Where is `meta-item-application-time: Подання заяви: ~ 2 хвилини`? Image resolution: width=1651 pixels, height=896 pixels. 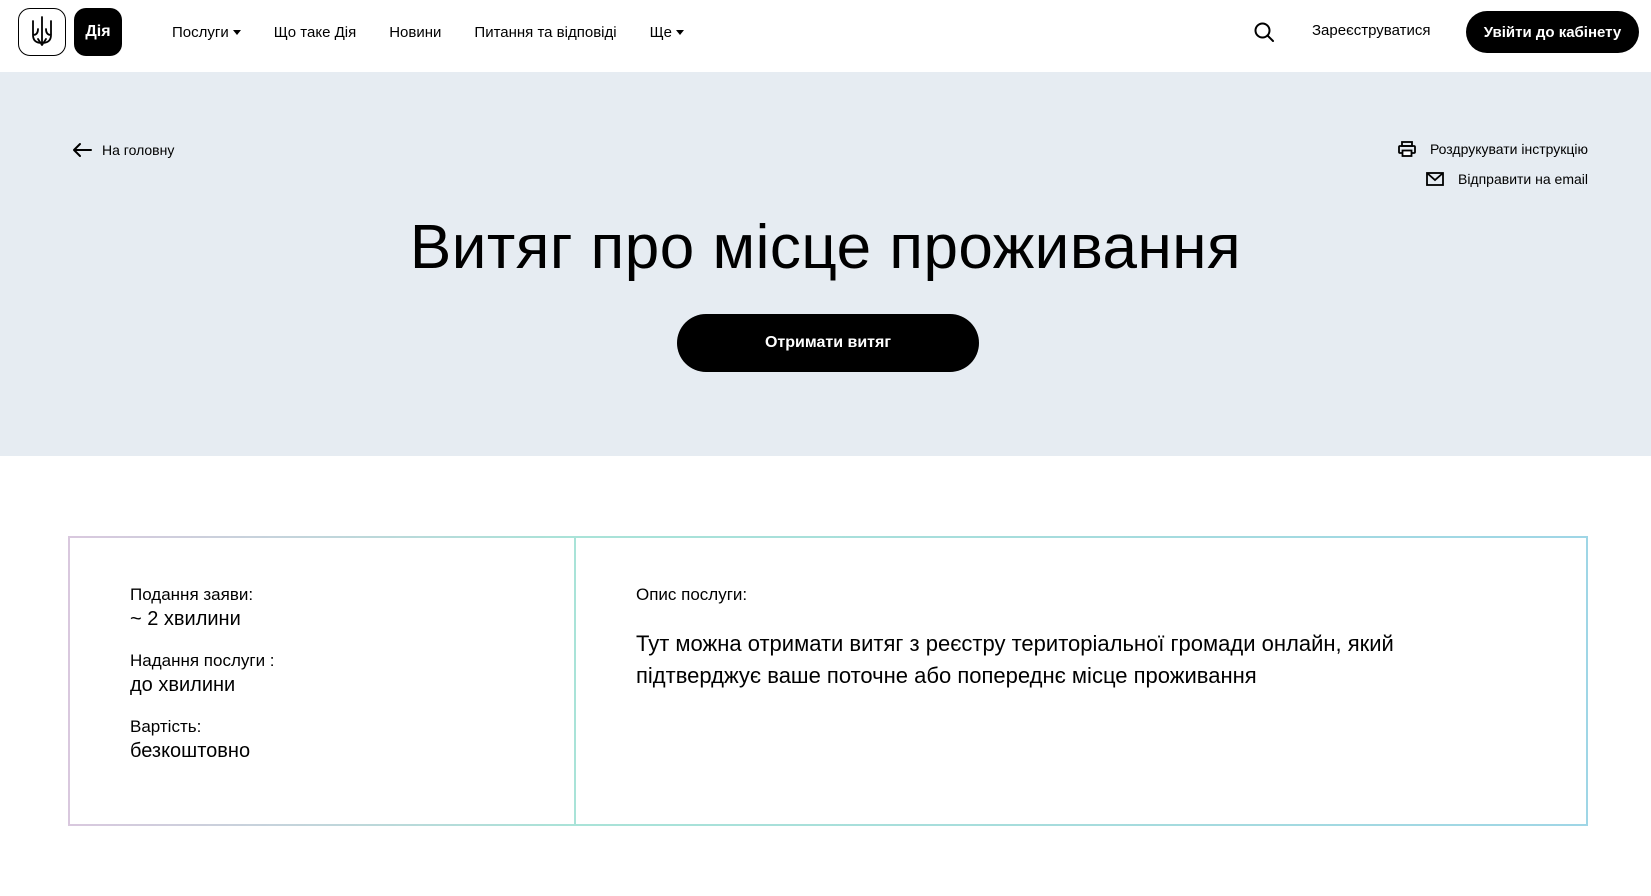 meta-item-application-time: Подання заяви: ~ 2 хвилини is located at coordinates (352, 608).